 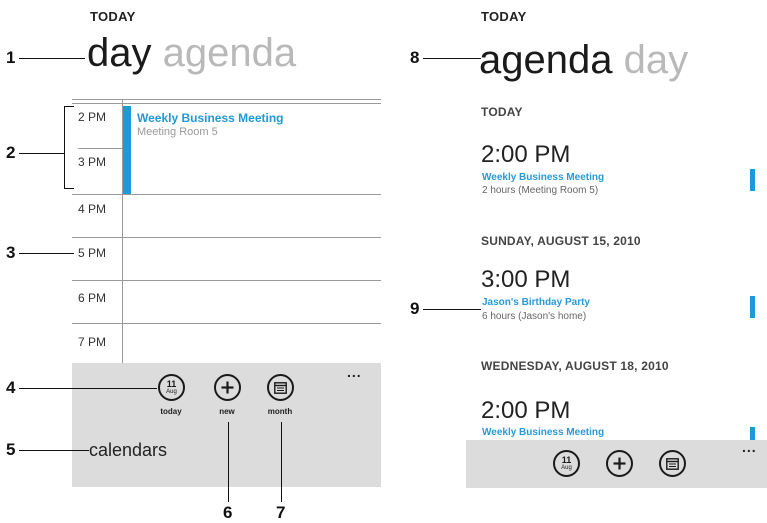 What do you see at coordinates (210, 118) in the screenshot?
I see `appointment-title: Weekly Business Meeting` at bounding box center [210, 118].